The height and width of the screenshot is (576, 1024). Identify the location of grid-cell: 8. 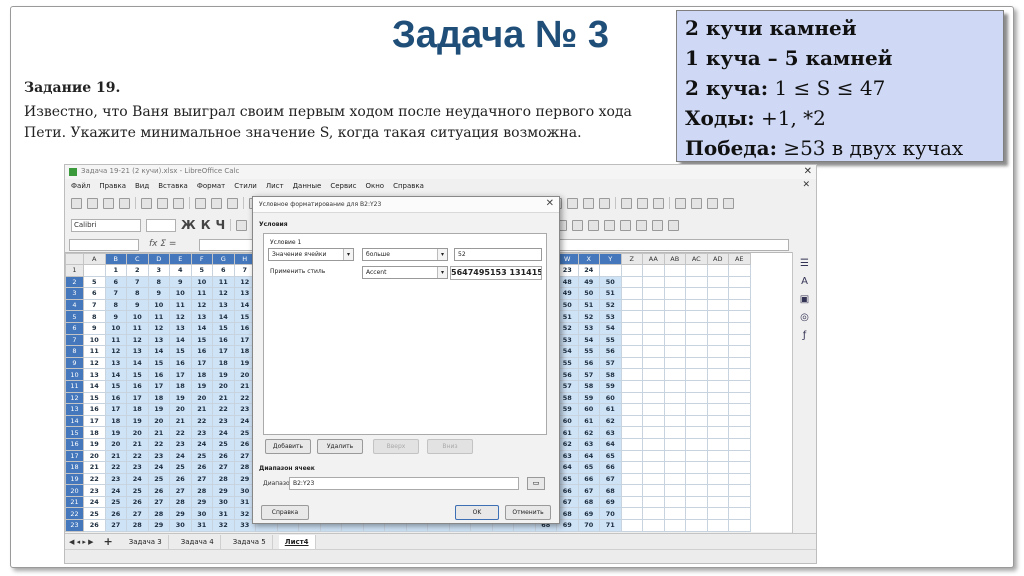
(115, 305).